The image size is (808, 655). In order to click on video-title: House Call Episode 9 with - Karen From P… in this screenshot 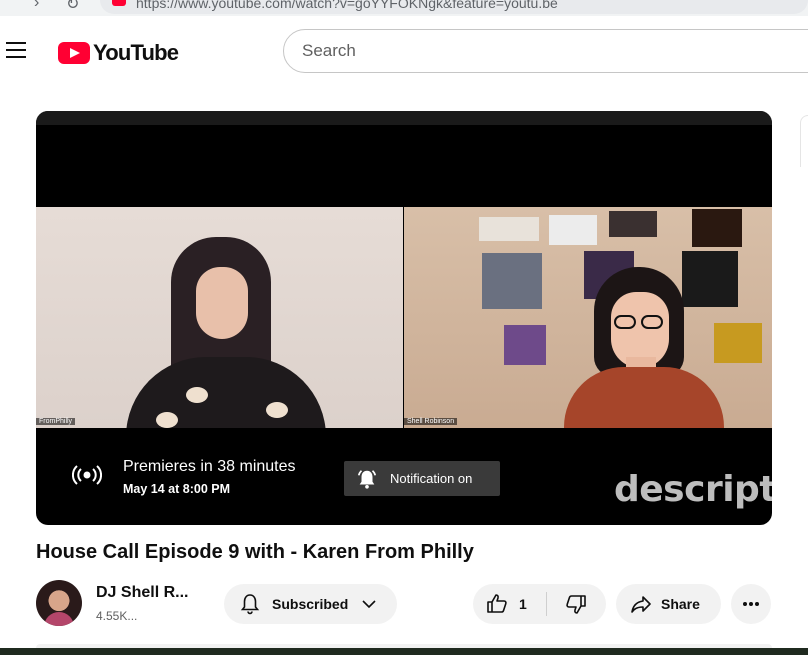, I will do `click(255, 552)`.